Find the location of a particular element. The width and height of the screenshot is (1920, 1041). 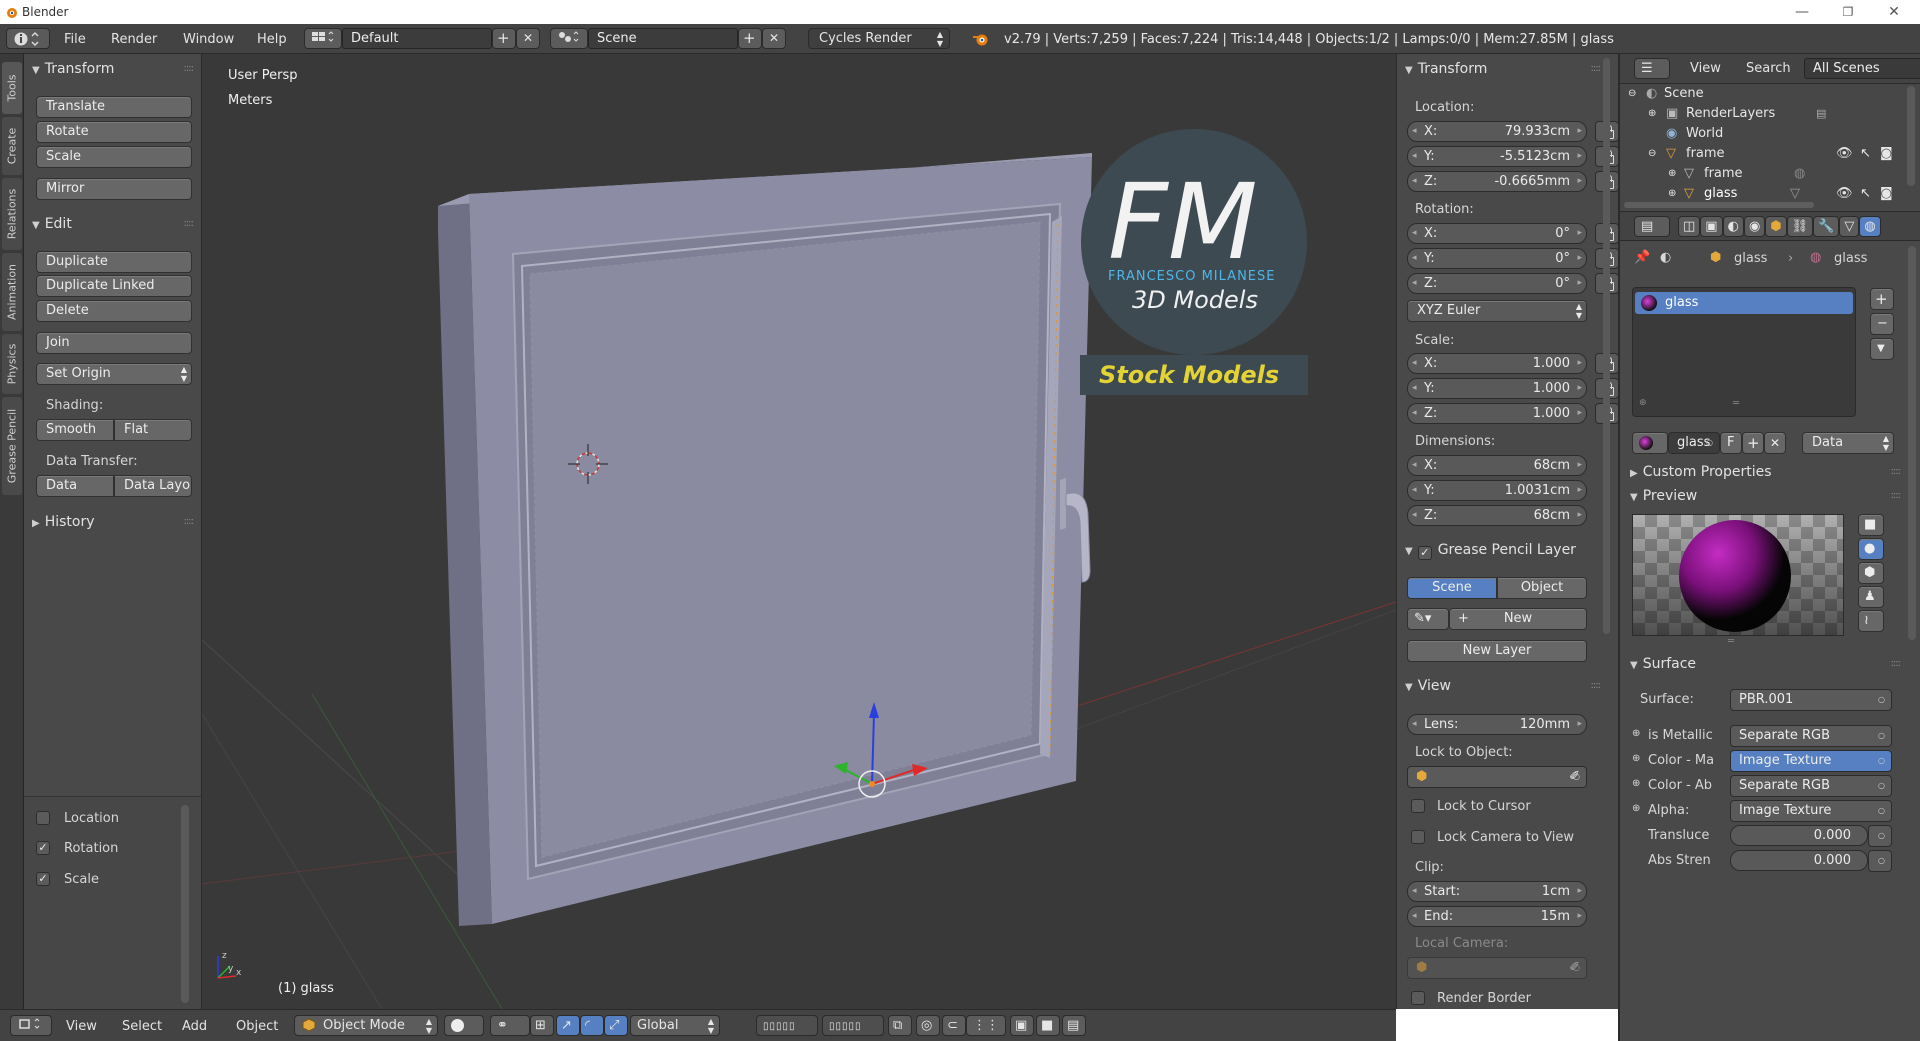

render-engine-select: Cycles Render ▲ ▼ is located at coordinates (879, 38).